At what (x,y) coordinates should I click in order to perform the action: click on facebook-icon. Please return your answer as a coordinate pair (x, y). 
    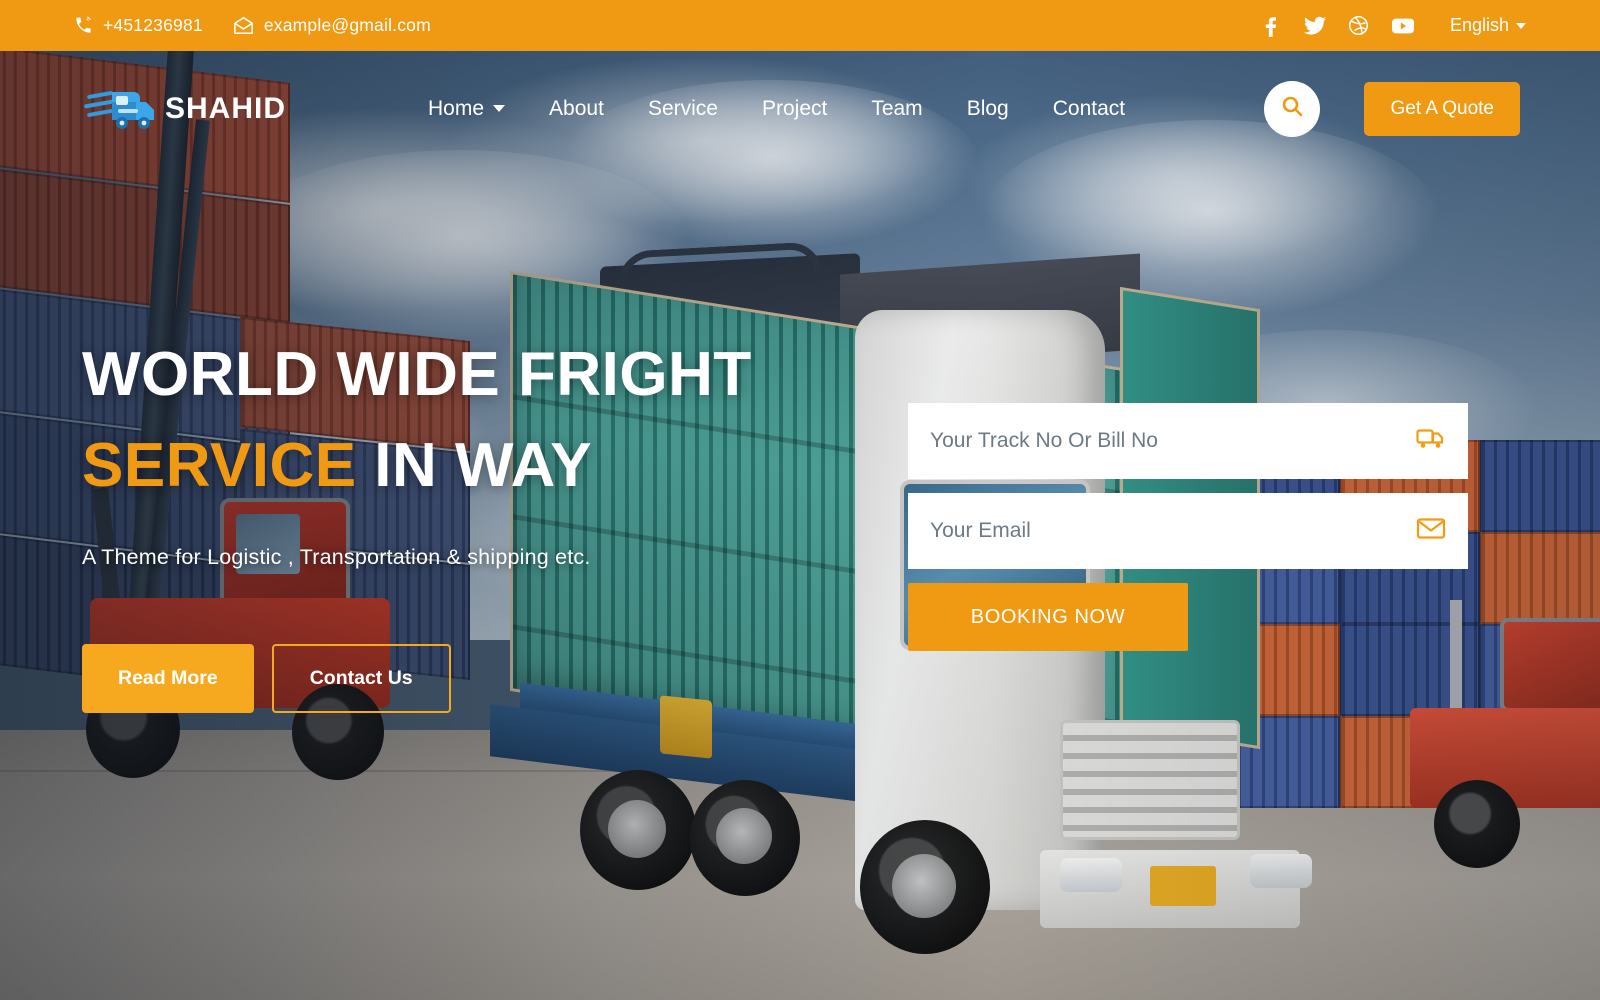
    Looking at the image, I should click on (1271, 26).